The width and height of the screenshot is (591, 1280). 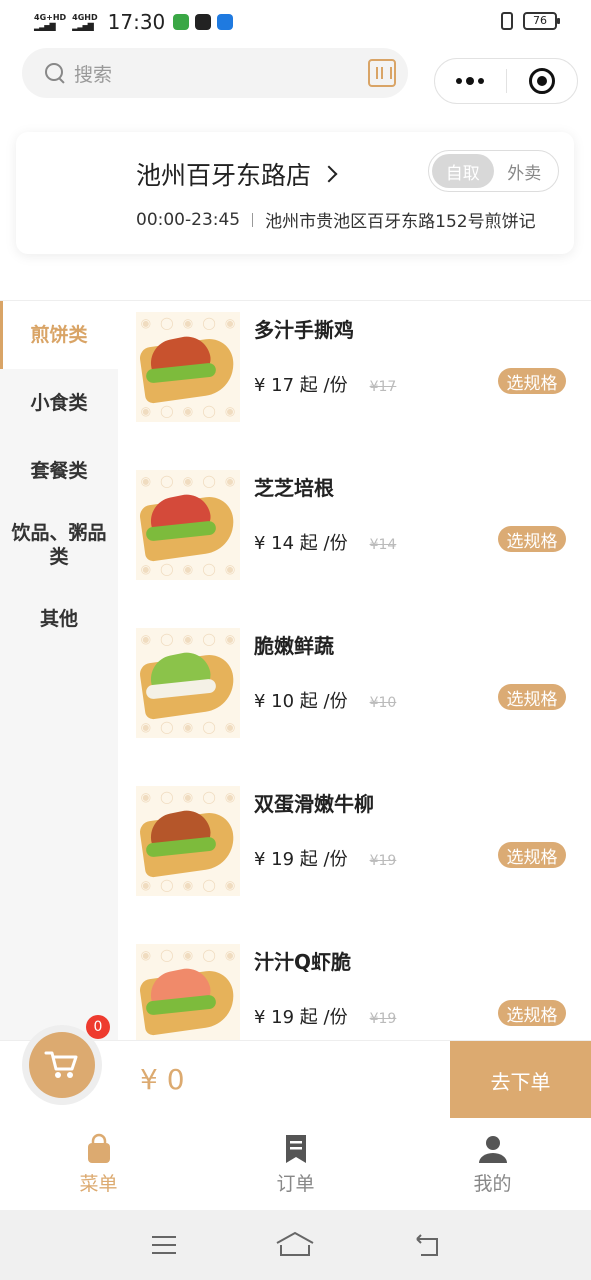 What do you see at coordinates (520, 1080) in the screenshot?
I see `checkout-button: 去下单` at bounding box center [520, 1080].